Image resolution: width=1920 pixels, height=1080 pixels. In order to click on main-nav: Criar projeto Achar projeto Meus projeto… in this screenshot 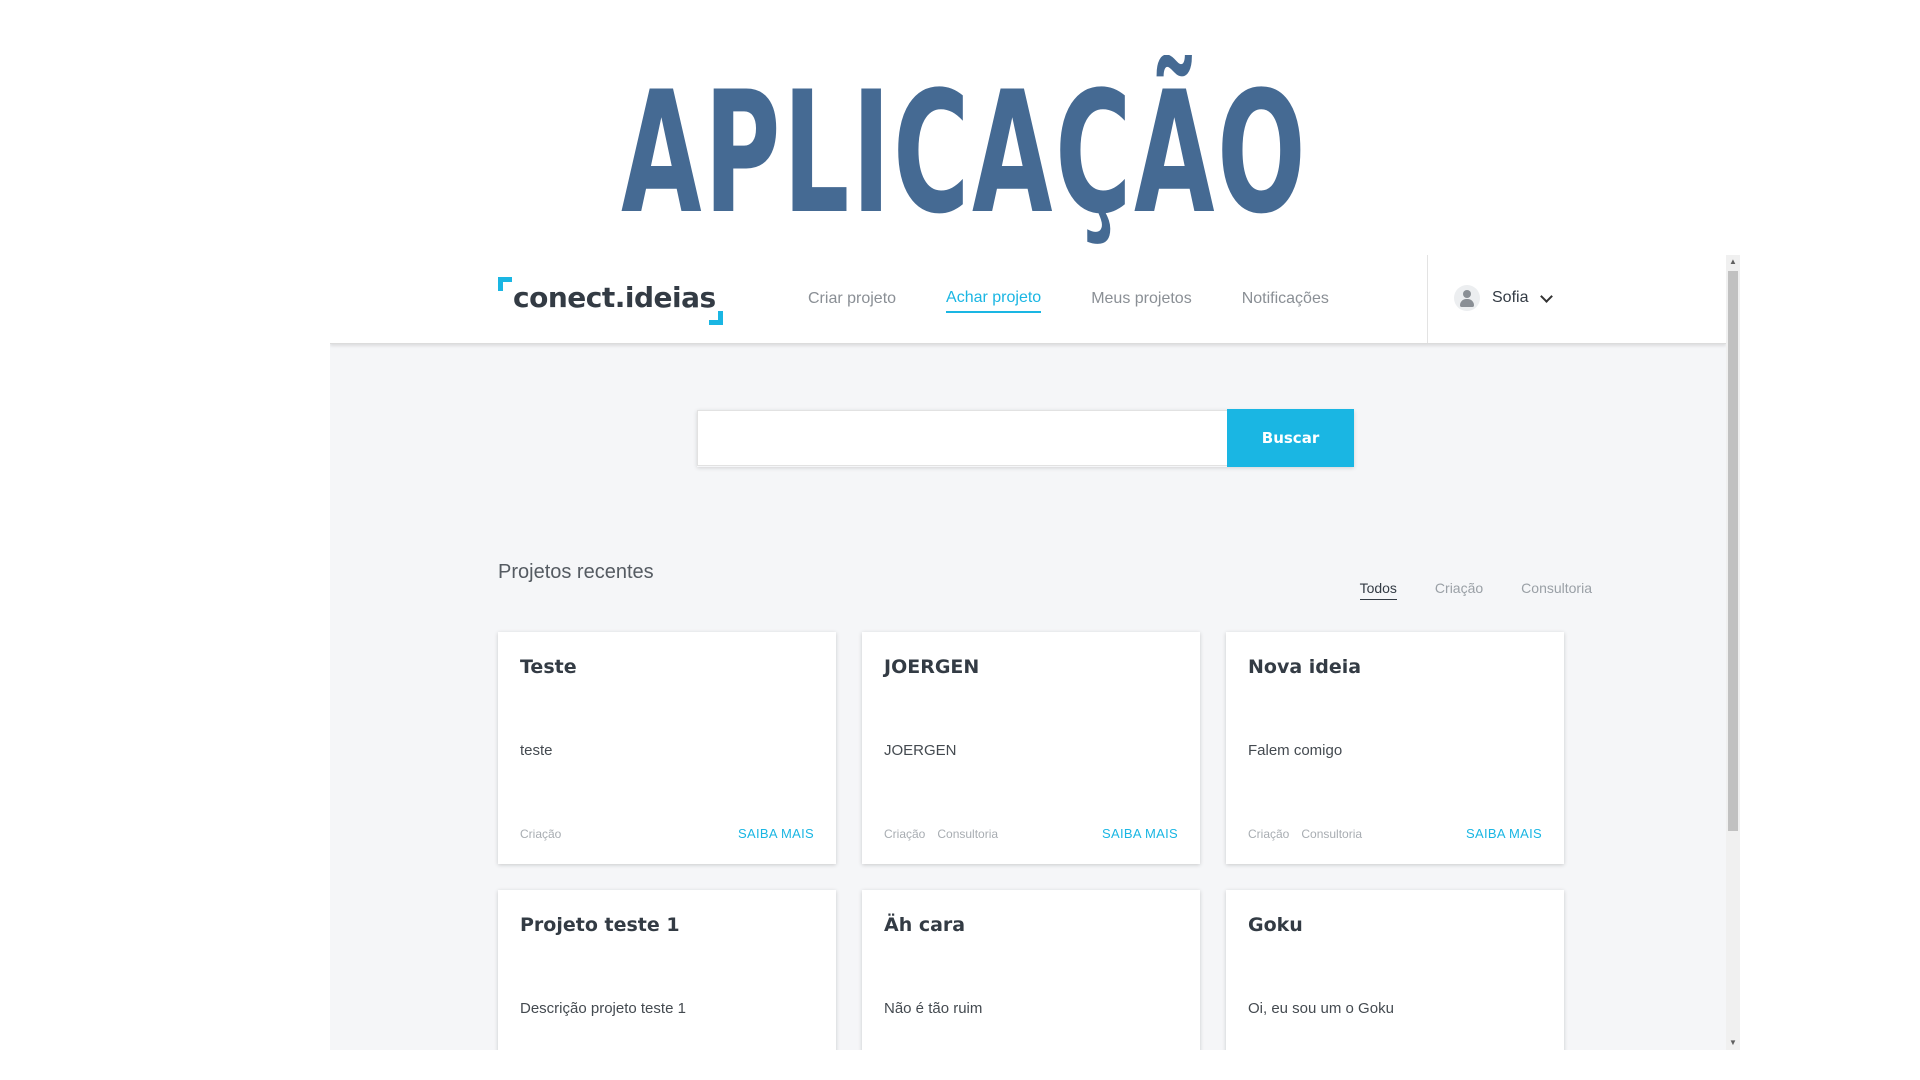, I will do `click(1093, 299)`.